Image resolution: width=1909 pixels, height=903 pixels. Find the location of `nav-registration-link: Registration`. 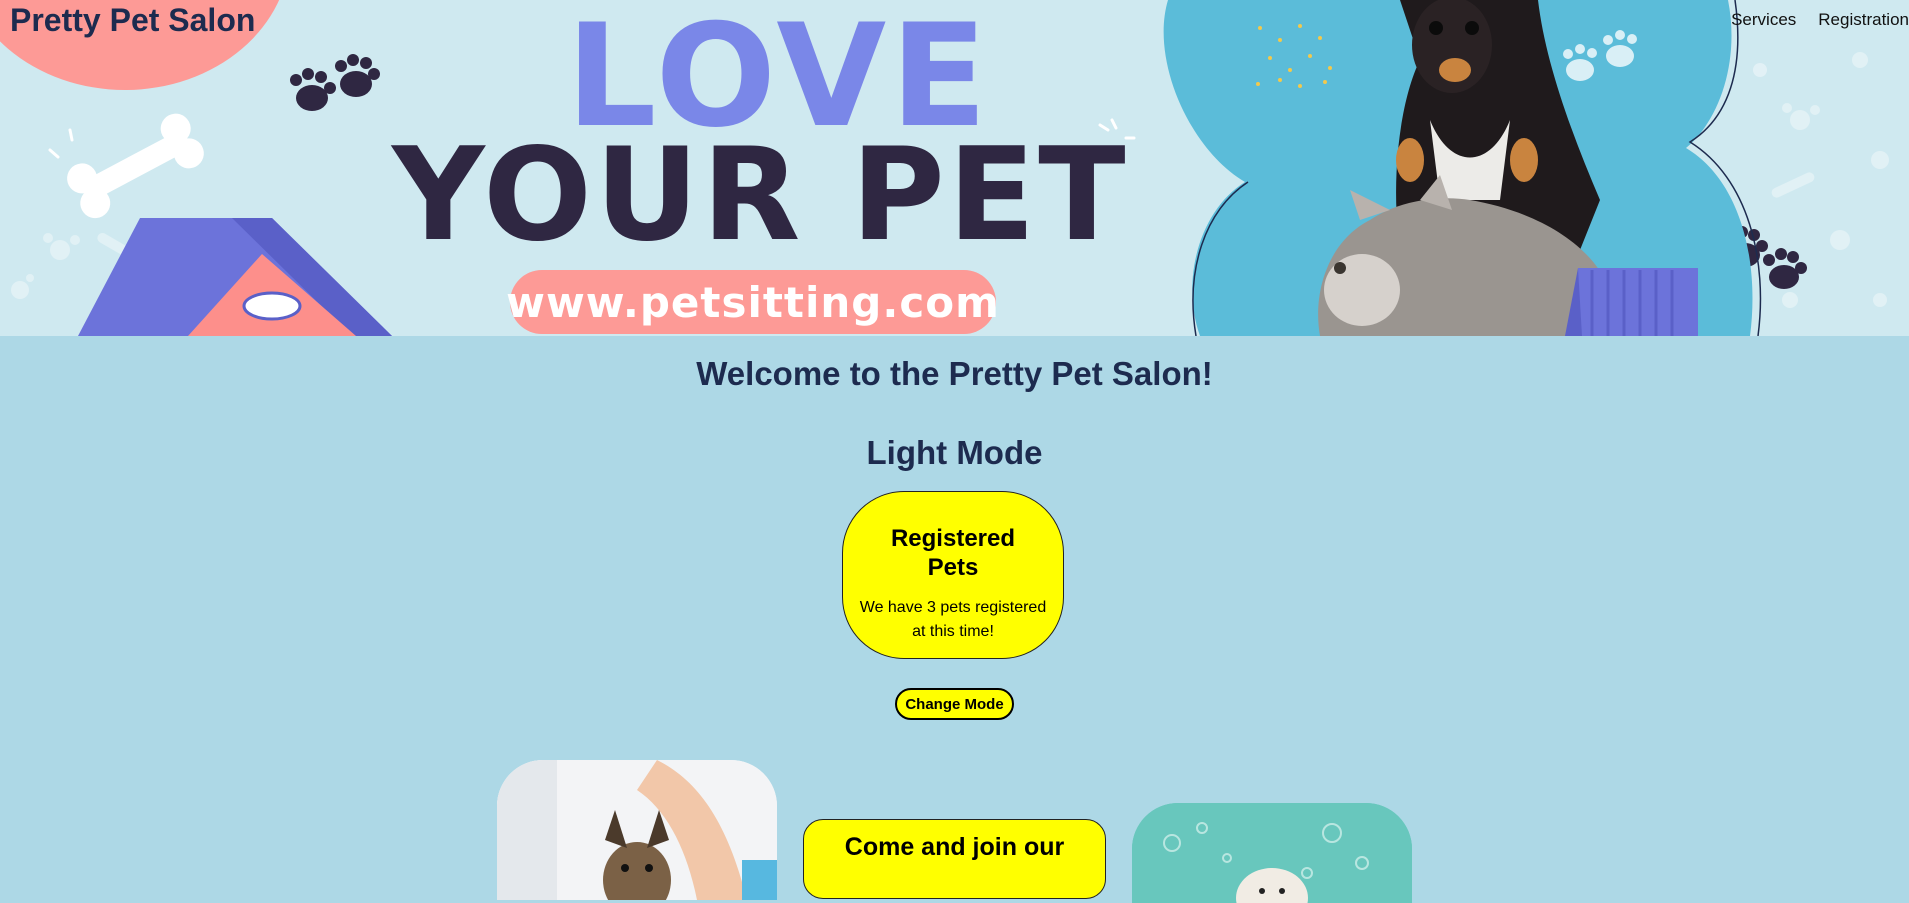

nav-registration-link: Registration is located at coordinates (1863, 20).